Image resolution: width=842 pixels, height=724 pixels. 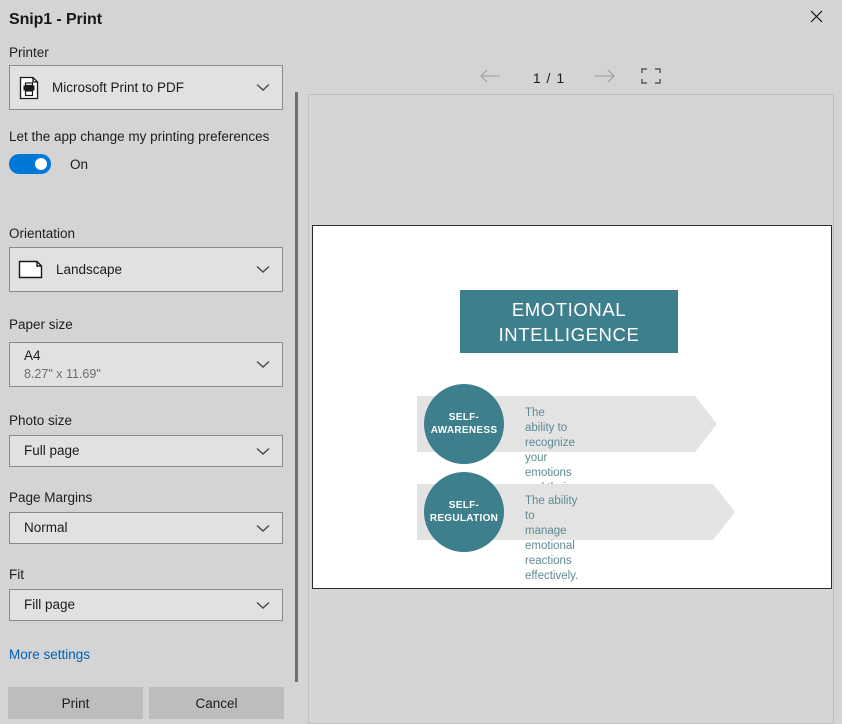 I want to click on toggle-knob, so click(x=41, y=164).